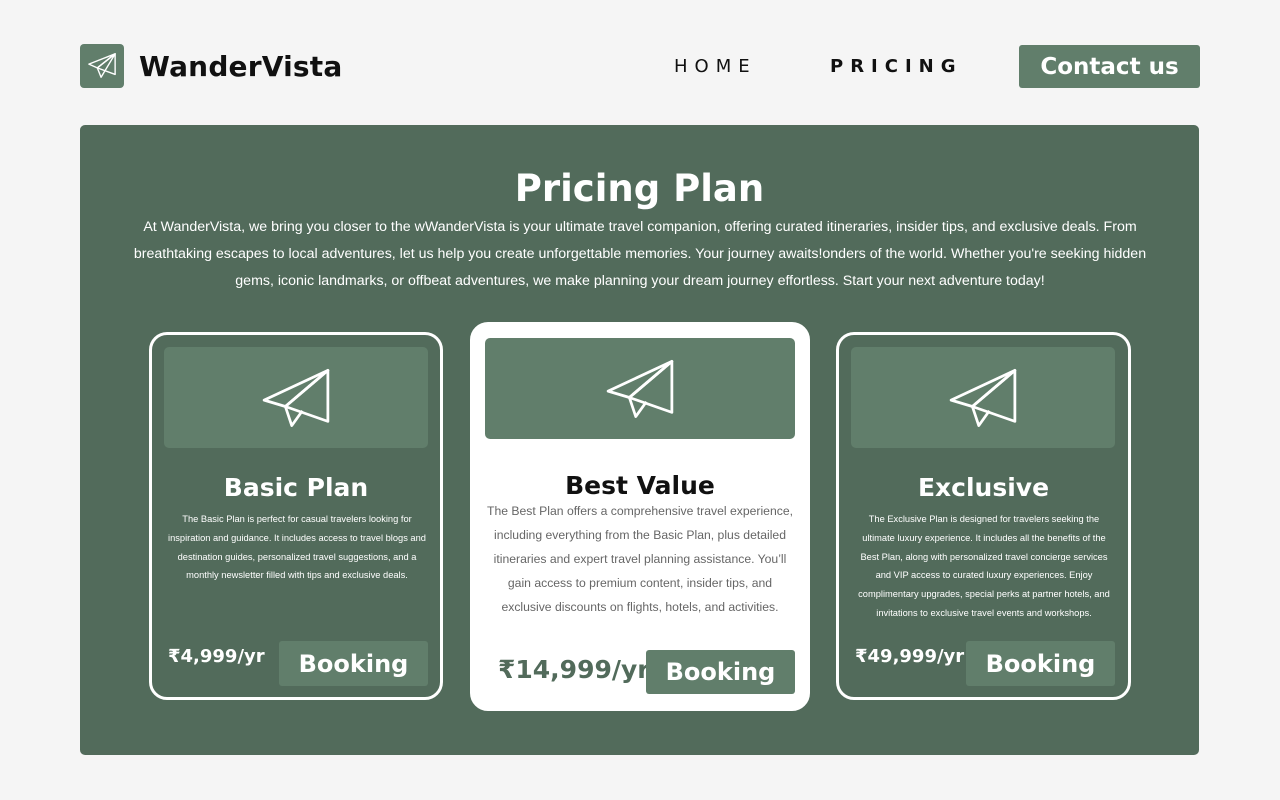  Describe the element at coordinates (640, 66) in the screenshot. I see `site-header: WanderVista HOME PRICING Contact us` at that location.